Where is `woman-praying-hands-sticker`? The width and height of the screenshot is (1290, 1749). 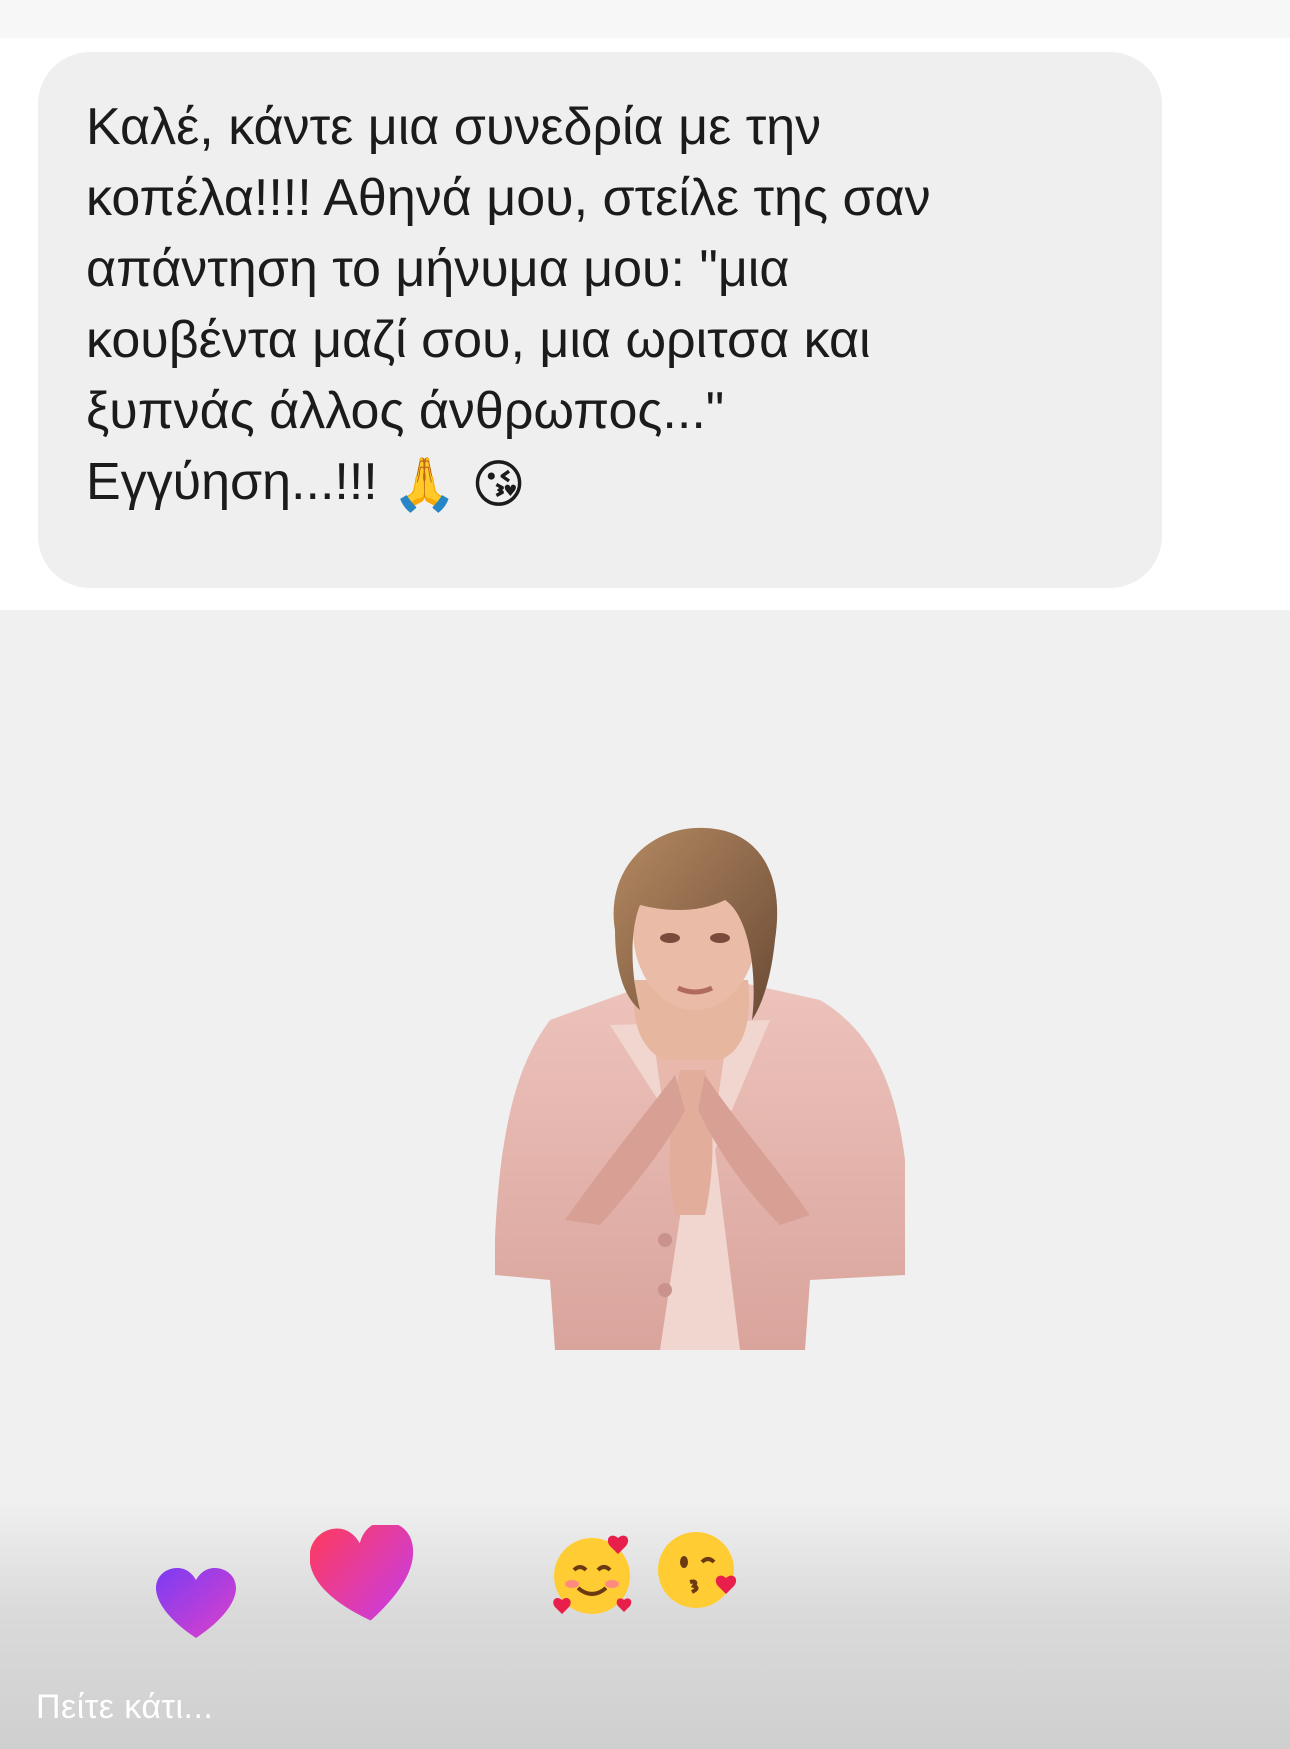 woman-praying-hands-sticker is located at coordinates (700, 1088).